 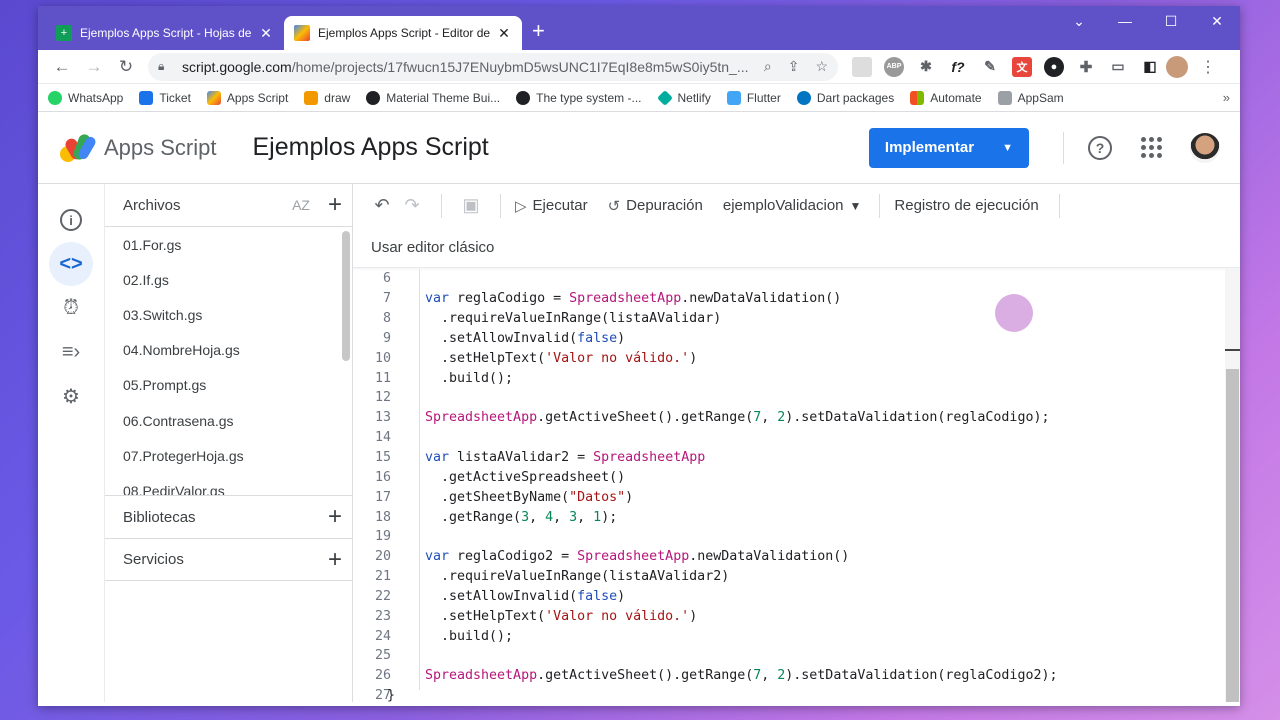 What do you see at coordinates (538, 31) in the screenshot?
I see `new-tab-button: +` at bounding box center [538, 31].